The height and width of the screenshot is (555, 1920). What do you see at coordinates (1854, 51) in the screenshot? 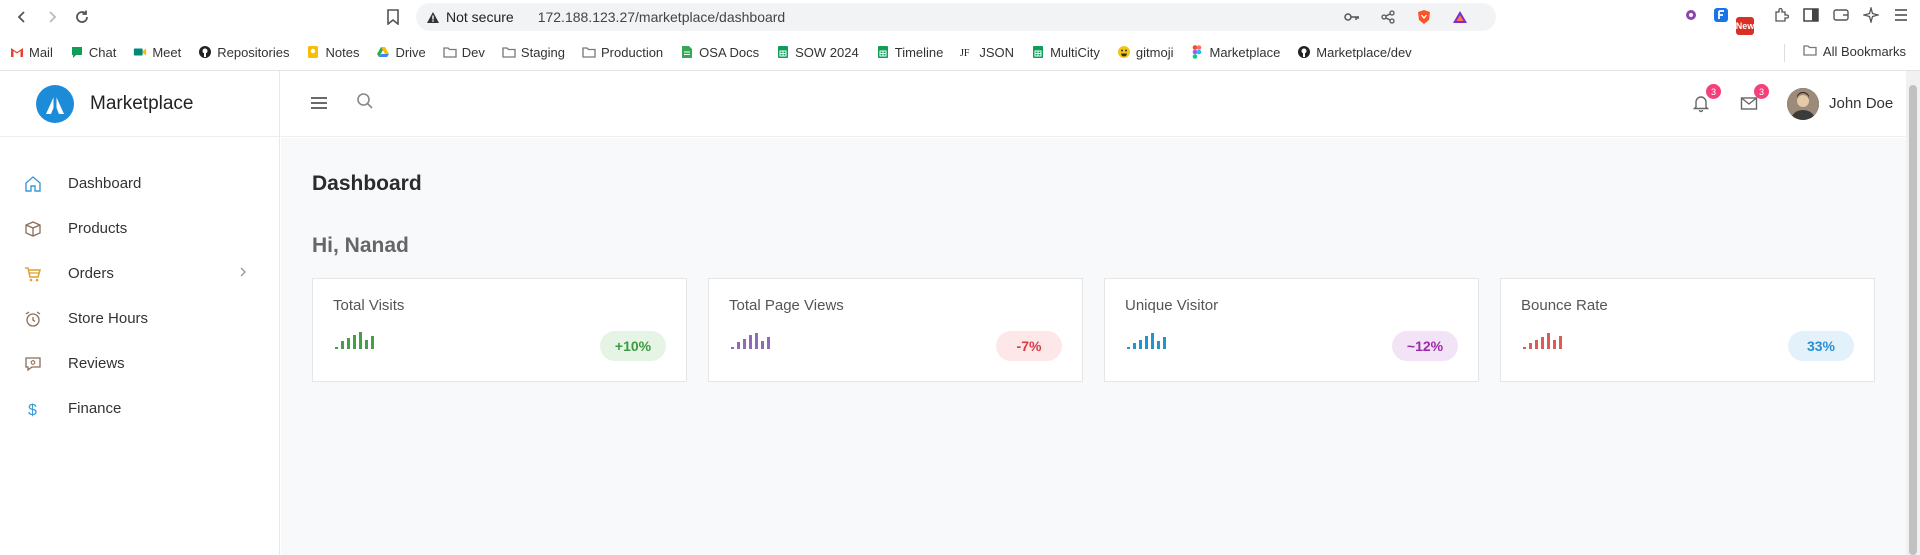
I see `all-bookmarks-button: All Bookmarks` at bounding box center [1854, 51].